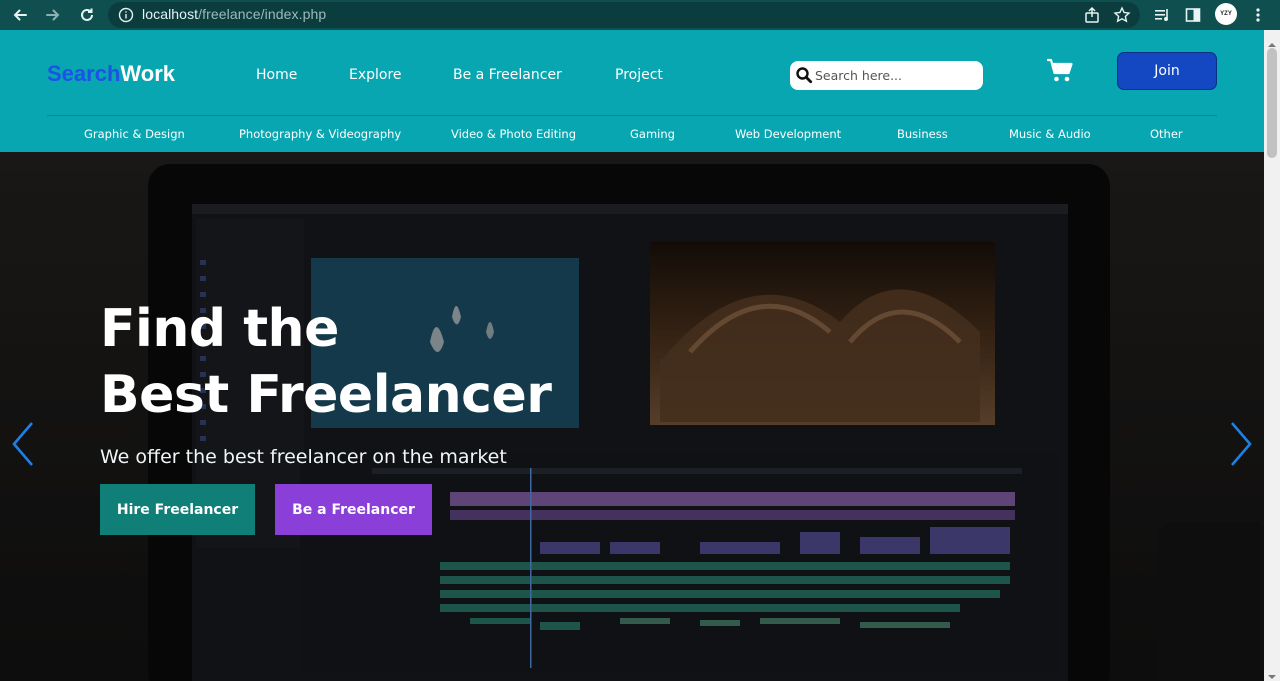 This screenshot has width=1280, height=681. I want to click on page-scrollbar, so click(1272, 355).